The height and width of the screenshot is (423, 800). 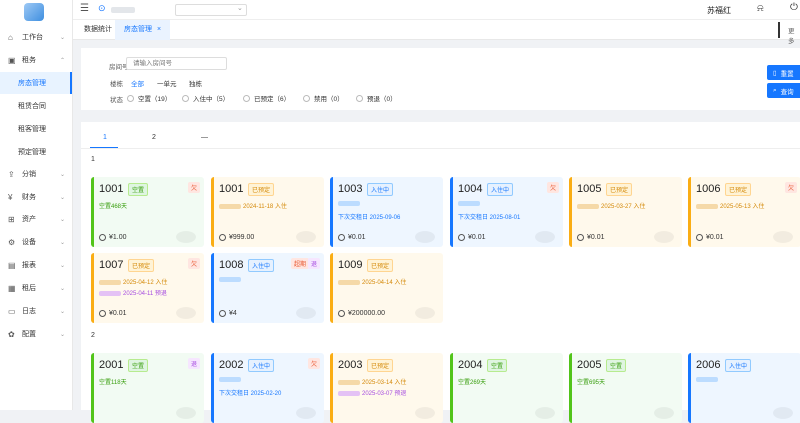 I want to click on room-card: 2005 空置 空置695天, so click(x=625, y=388).